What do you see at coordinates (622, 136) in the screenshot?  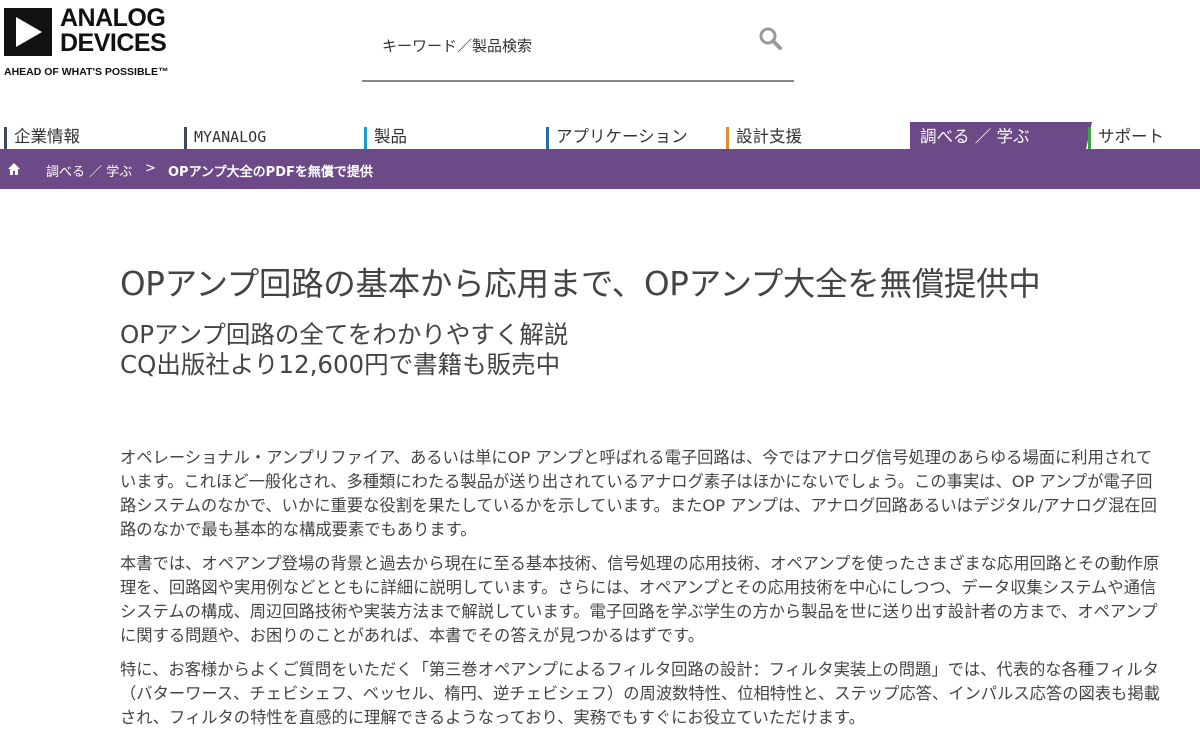 I see `nav-label: アプリケーション` at bounding box center [622, 136].